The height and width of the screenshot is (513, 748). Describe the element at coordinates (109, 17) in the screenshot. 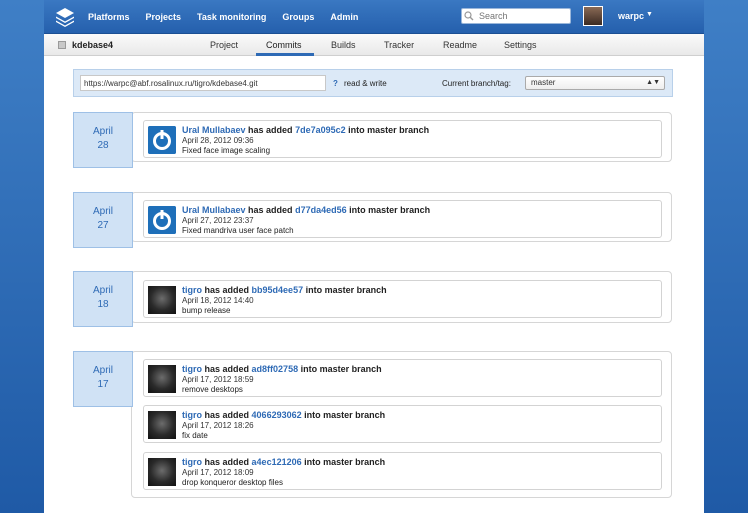

I see `nav-item-platforms: Platforms` at that location.